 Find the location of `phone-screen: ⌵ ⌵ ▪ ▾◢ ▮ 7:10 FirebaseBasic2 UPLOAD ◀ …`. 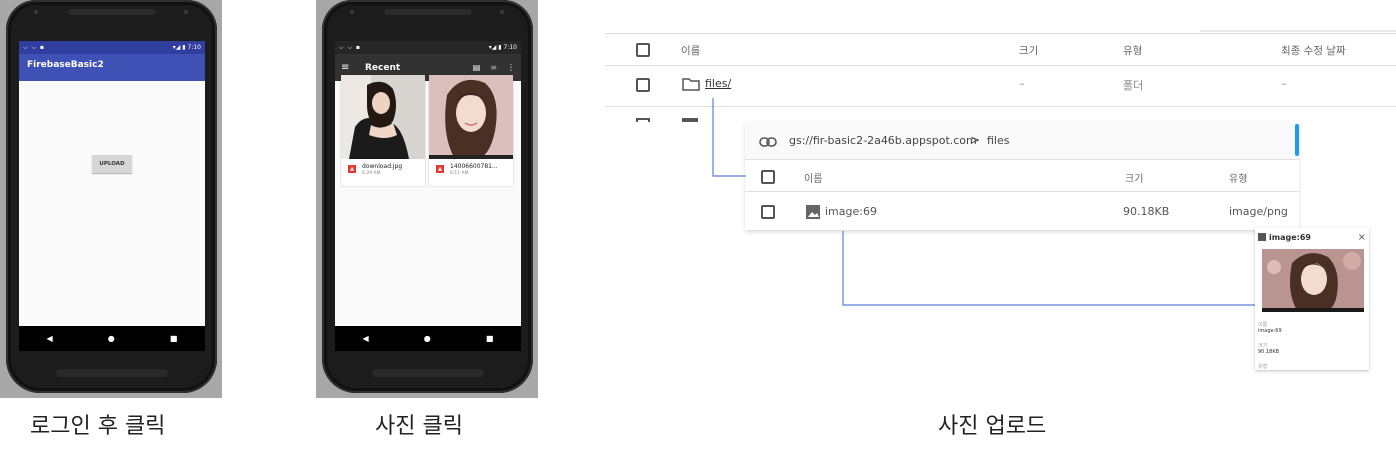

phone-screen: ⌵ ⌵ ▪ ▾◢ ▮ 7:10 FirebaseBasic2 UPLOAD ◀ … is located at coordinates (112, 196).